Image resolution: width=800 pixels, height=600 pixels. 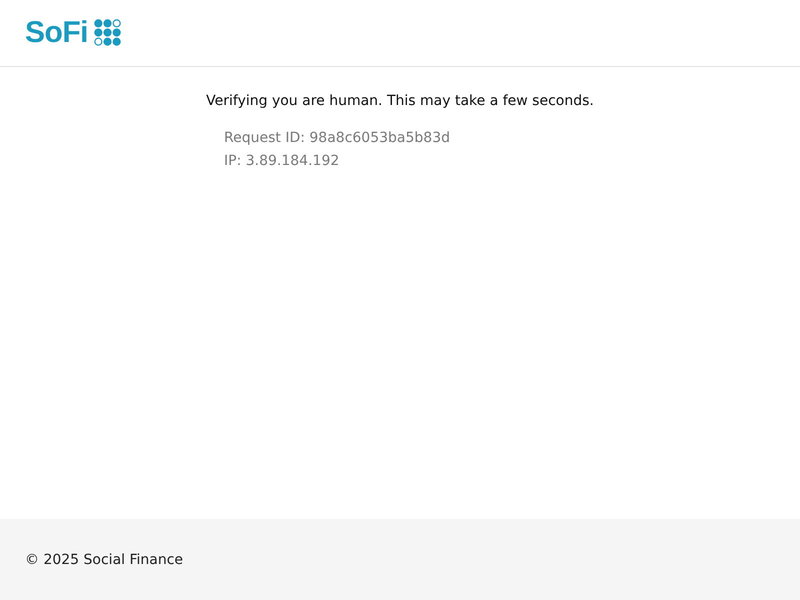 I want to click on detail-text: IP: 3.89.184.192, so click(x=282, y=161).